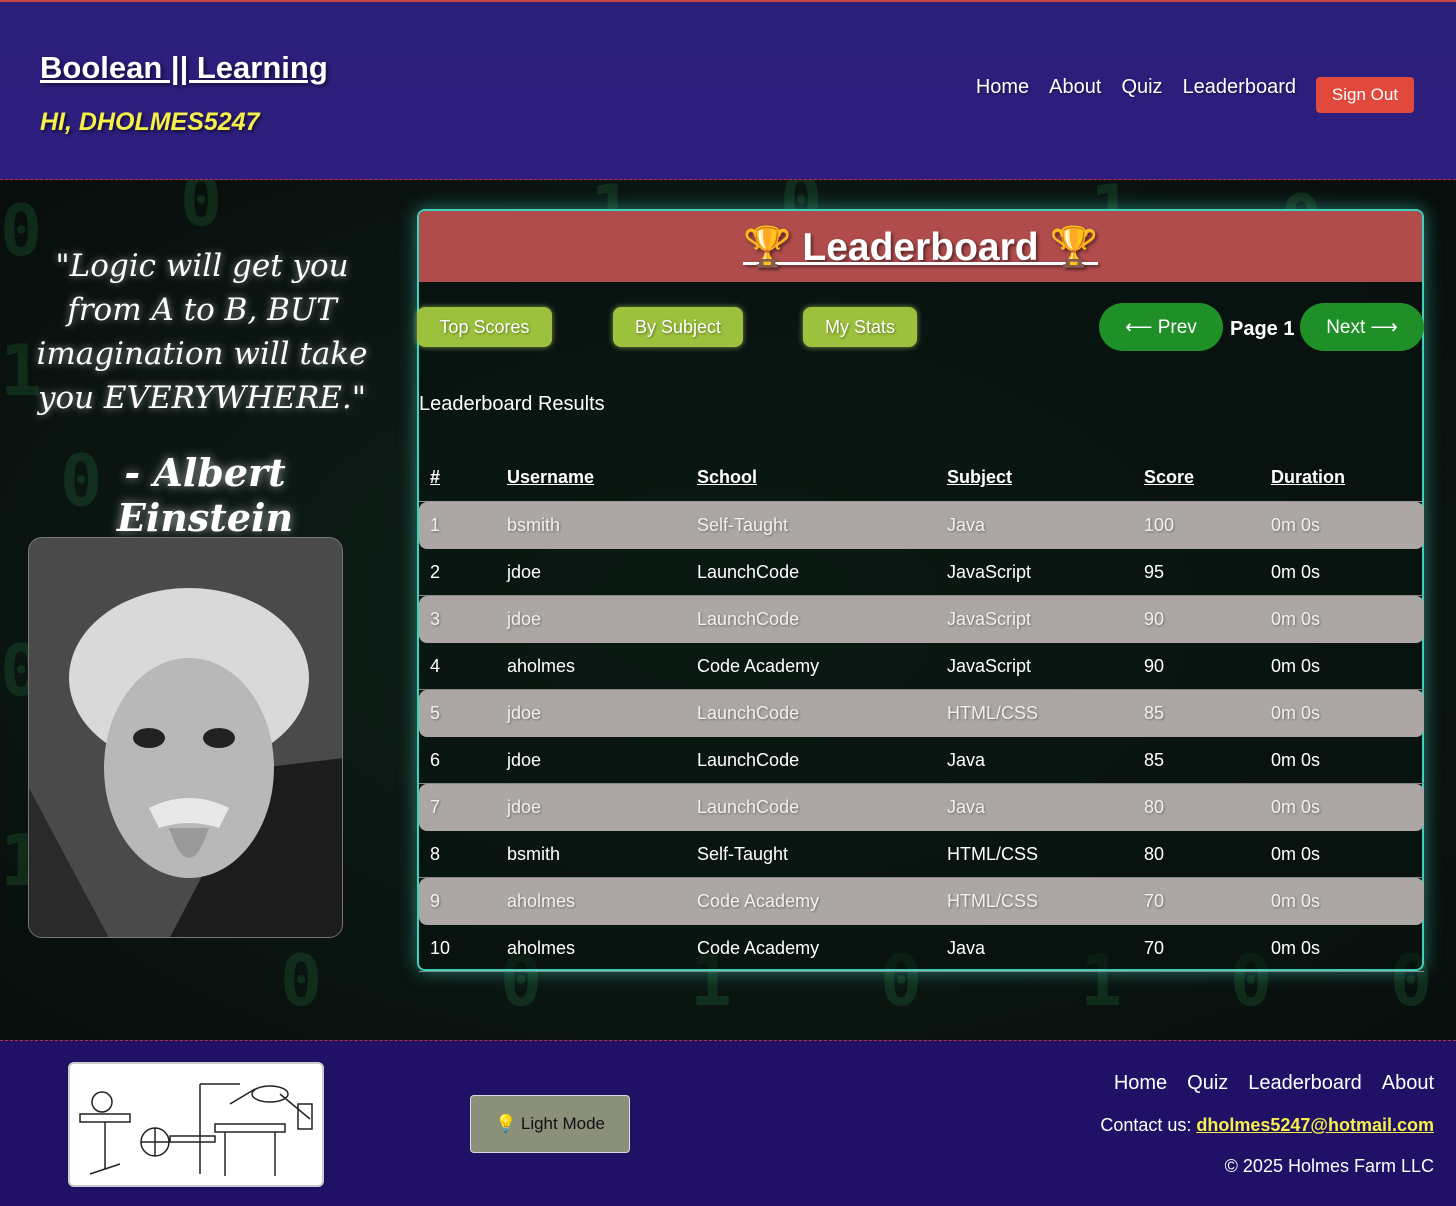 Image resolution: width=1456 pixels, height=1206 pixels. I want to click on column-header-duration: Duration, so click(1342, 478).